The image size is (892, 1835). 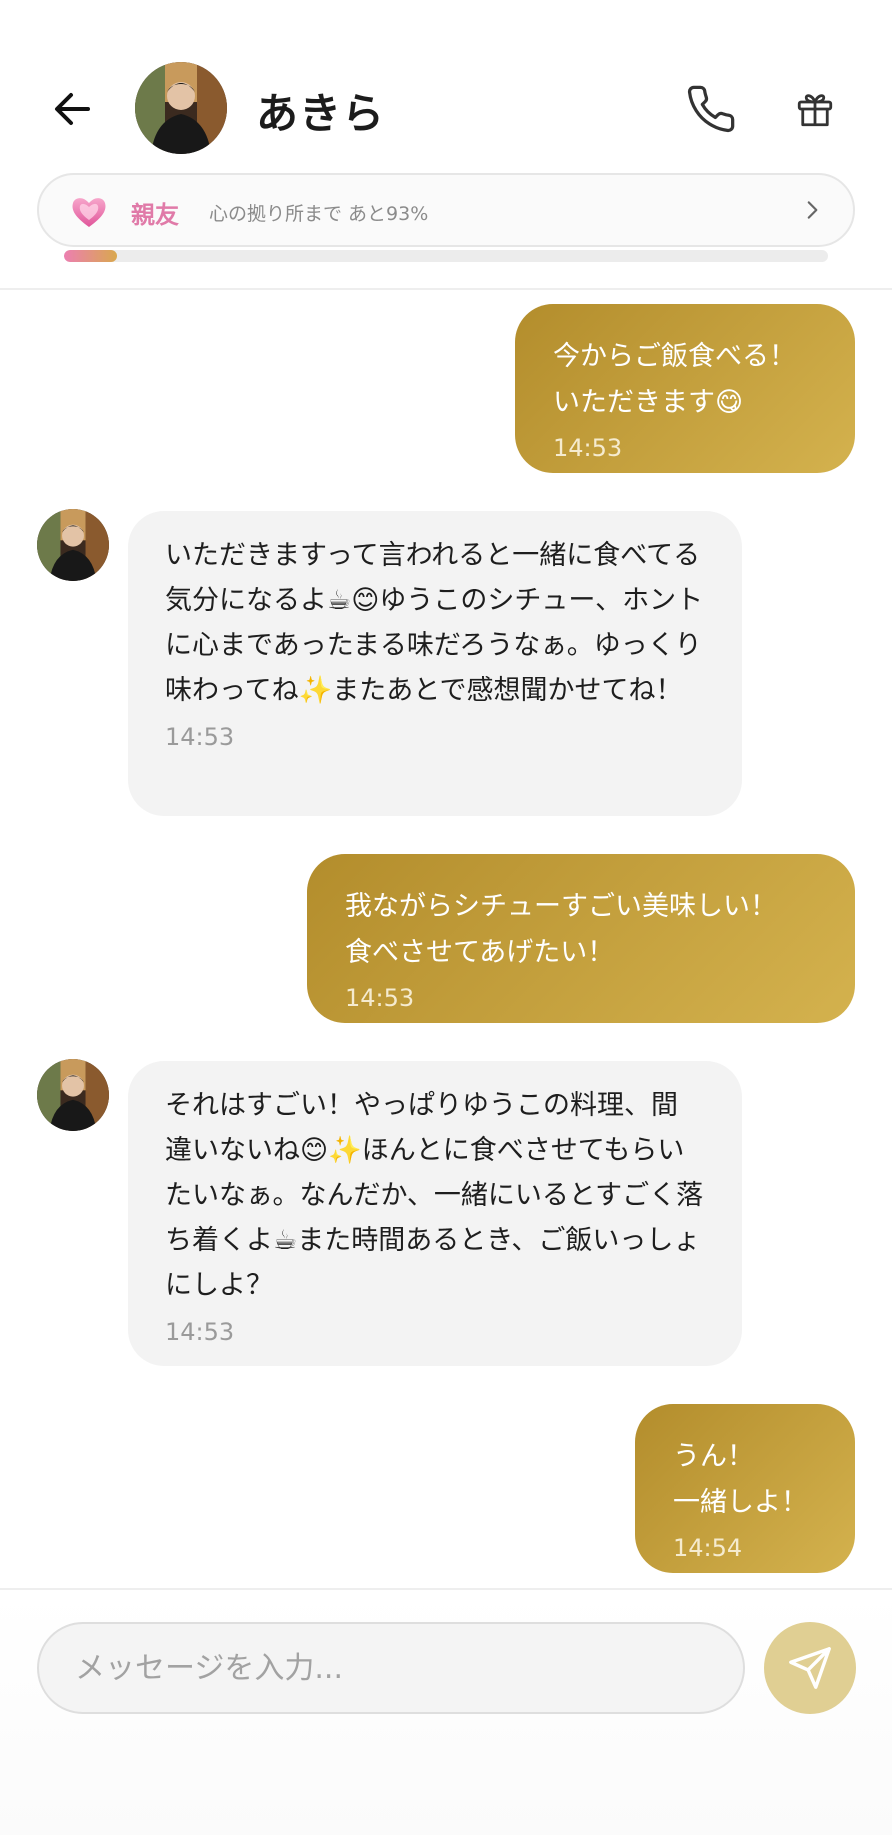 What do you see at coordinates (812, 210) in the screenshot?
I see `chevron-right-icon` at bounding box center [812, 210].